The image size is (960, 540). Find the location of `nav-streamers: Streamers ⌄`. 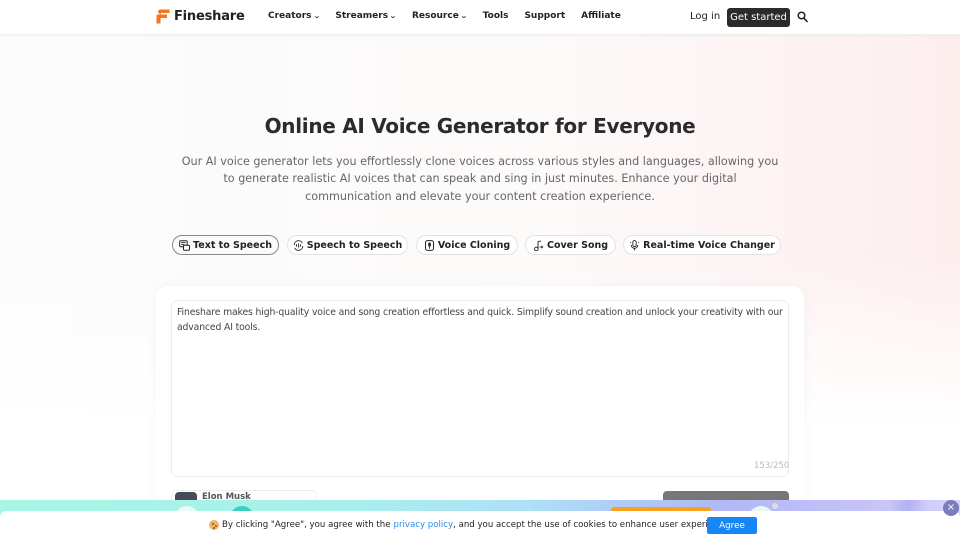

nav-streamers: Streamers ⌄ is located at coordinates (365, 16).